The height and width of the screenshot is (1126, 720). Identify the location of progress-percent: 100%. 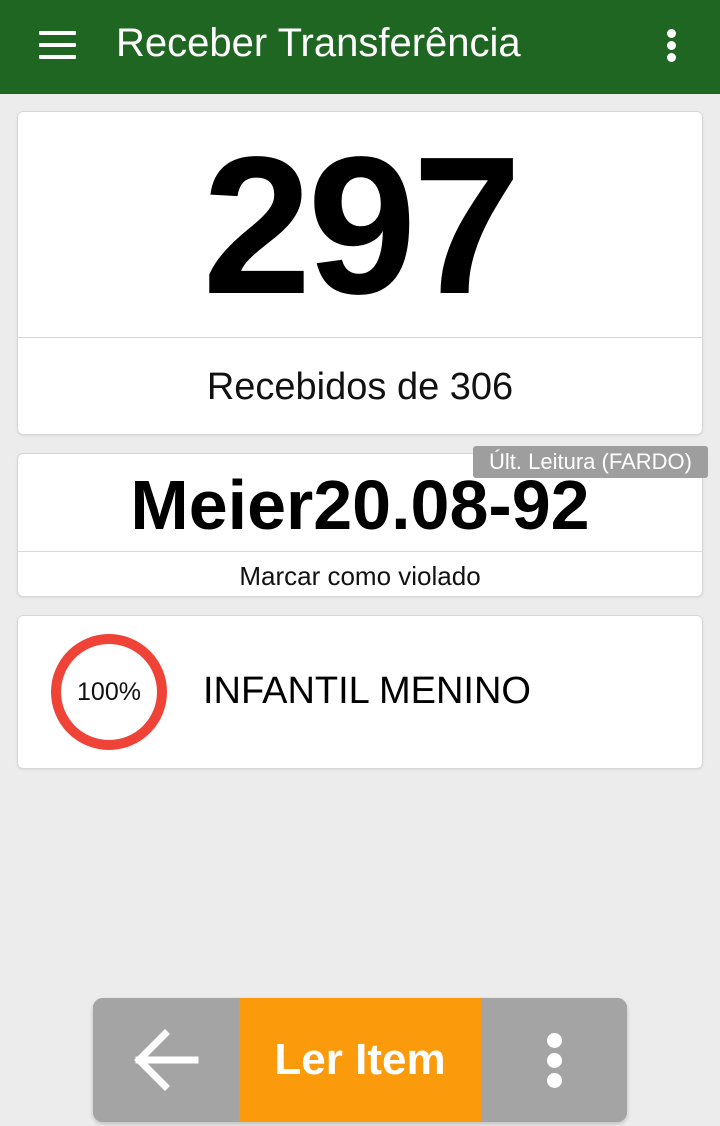
(109, 692).